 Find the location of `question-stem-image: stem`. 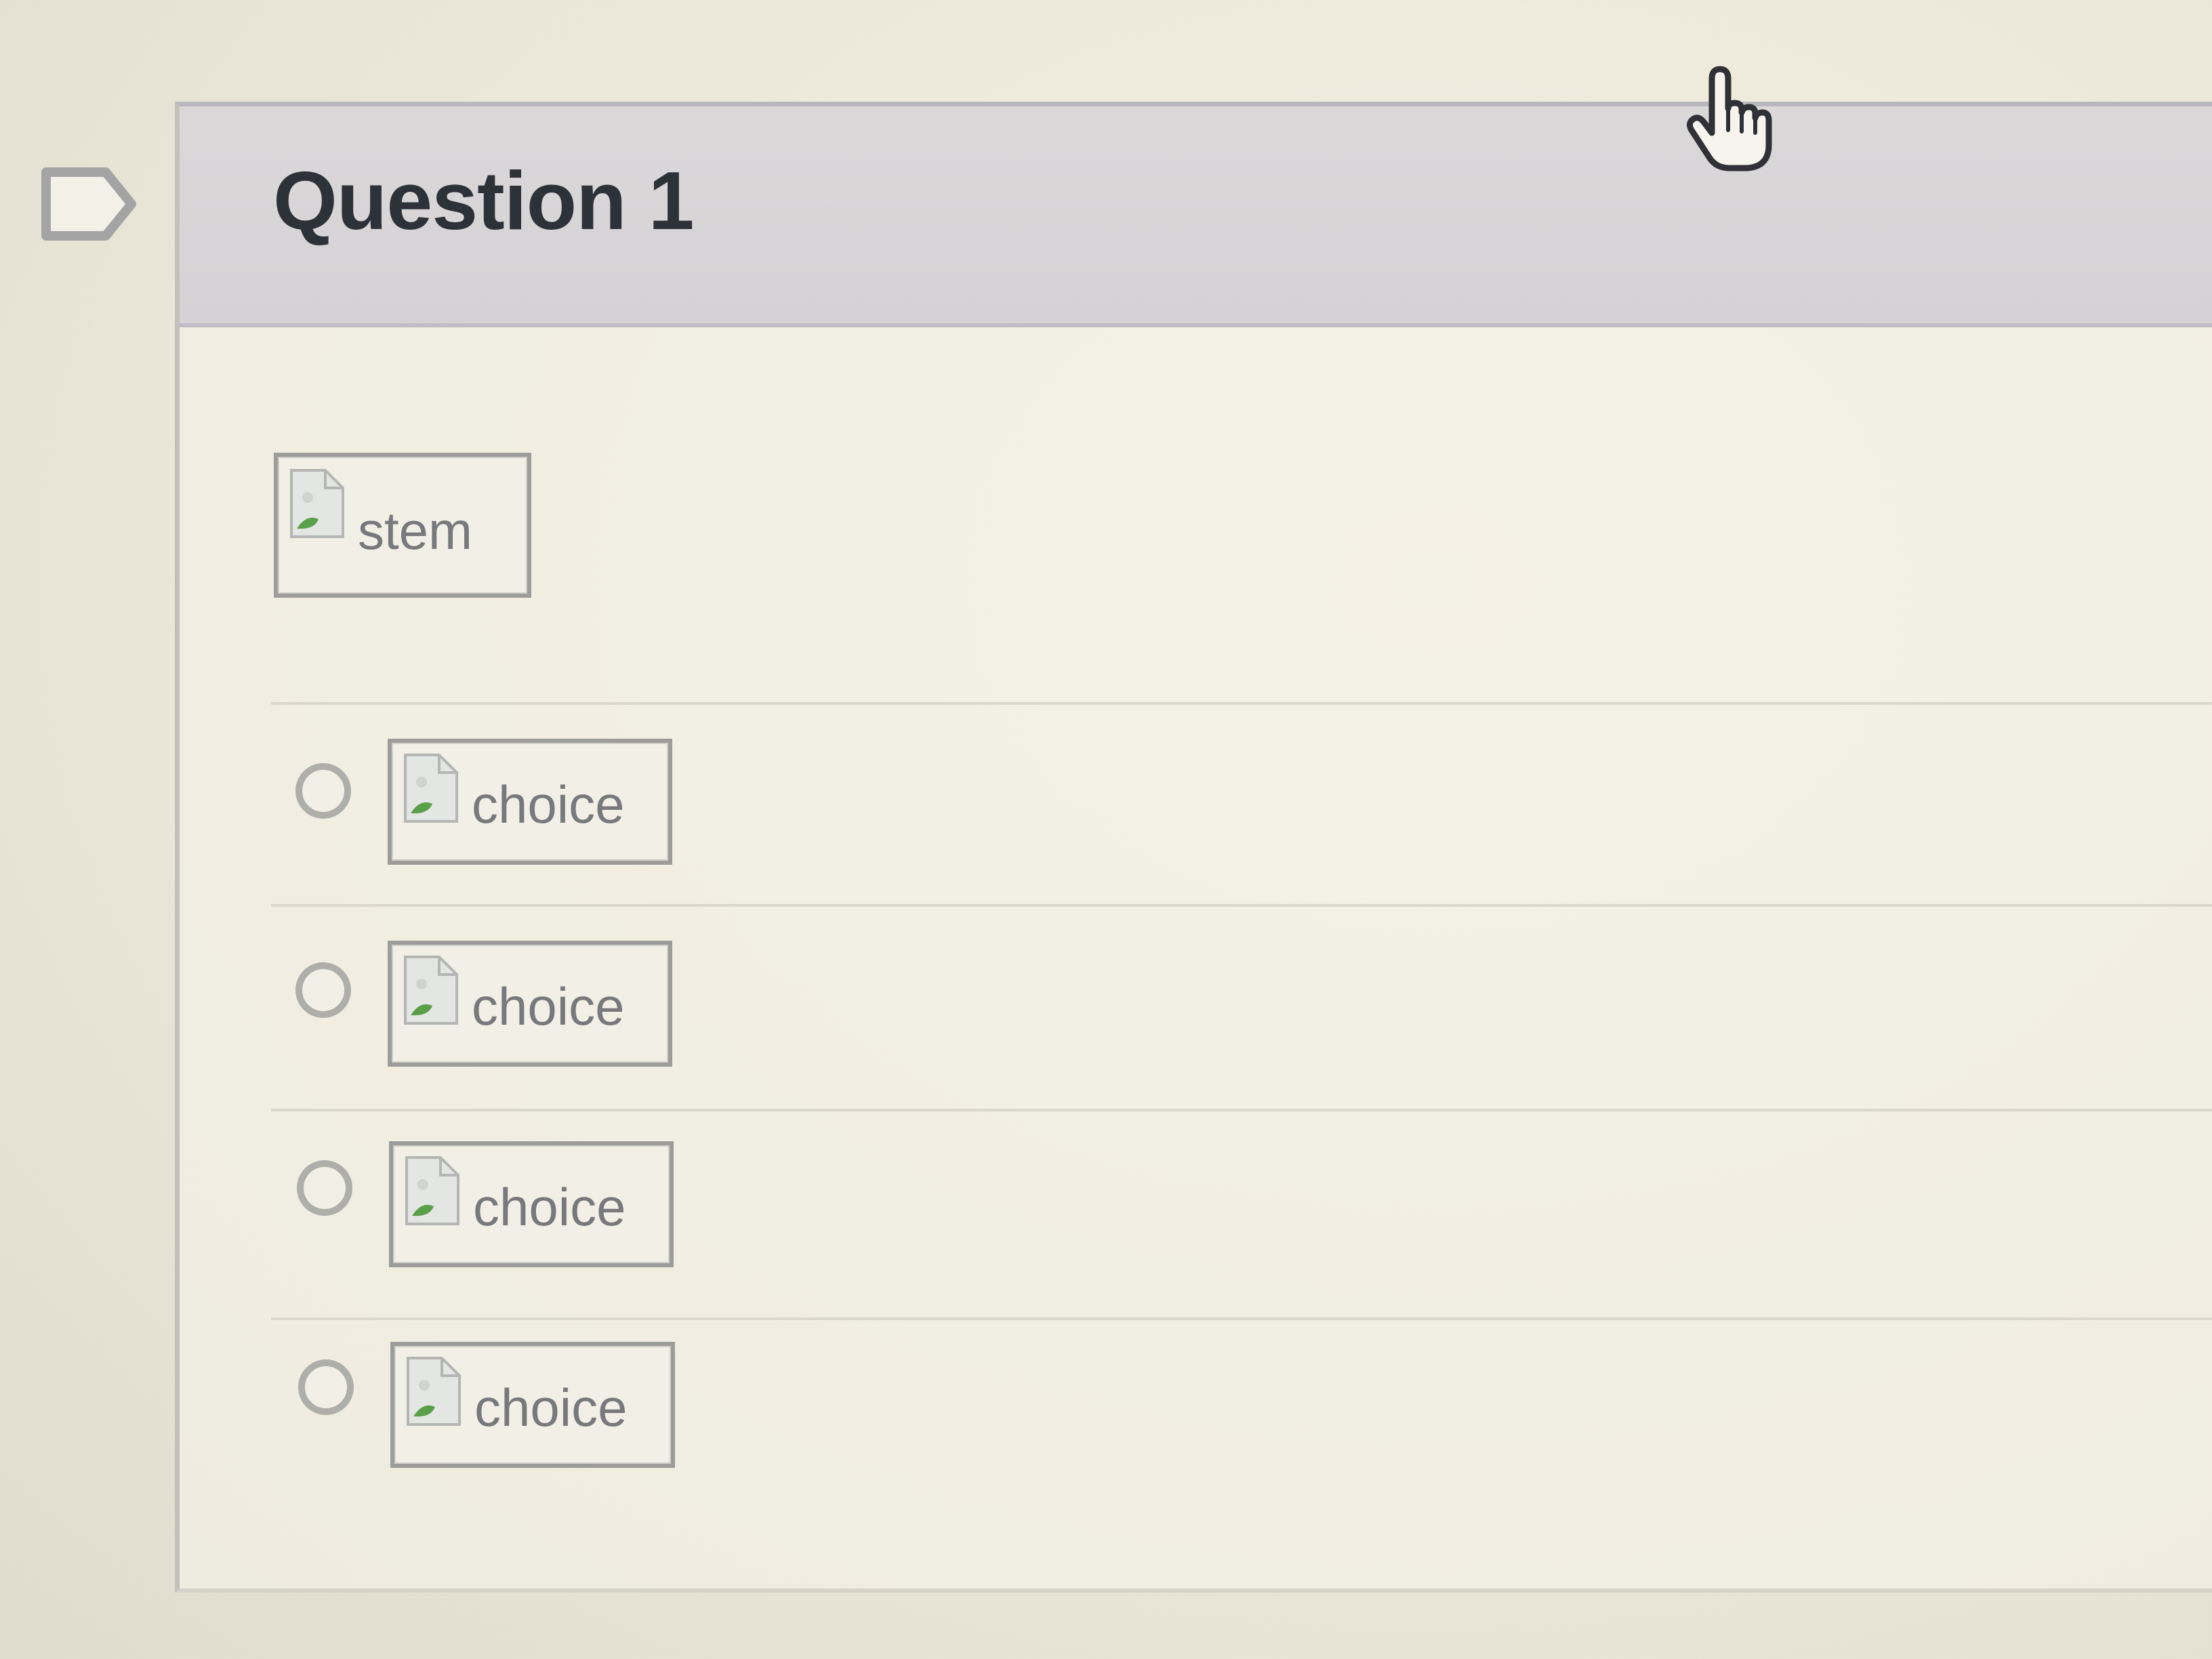

question-stem-image: stem is located at coordinates (403, 525).